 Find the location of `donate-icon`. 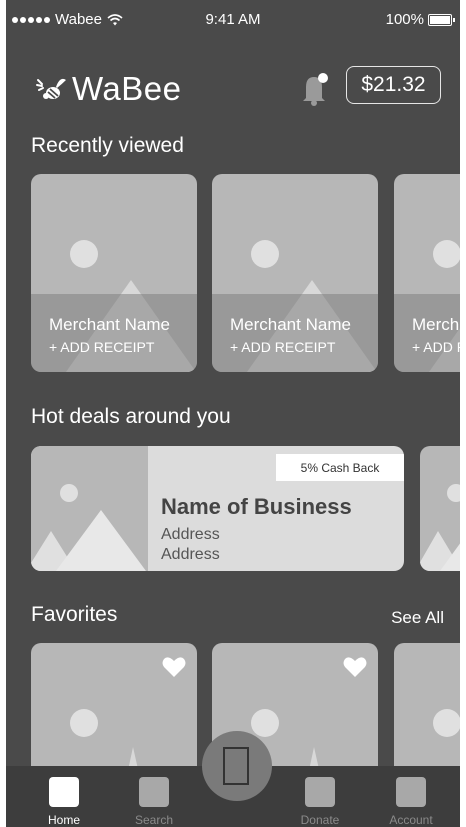

donate-icon is located at coordinates (320, 792).